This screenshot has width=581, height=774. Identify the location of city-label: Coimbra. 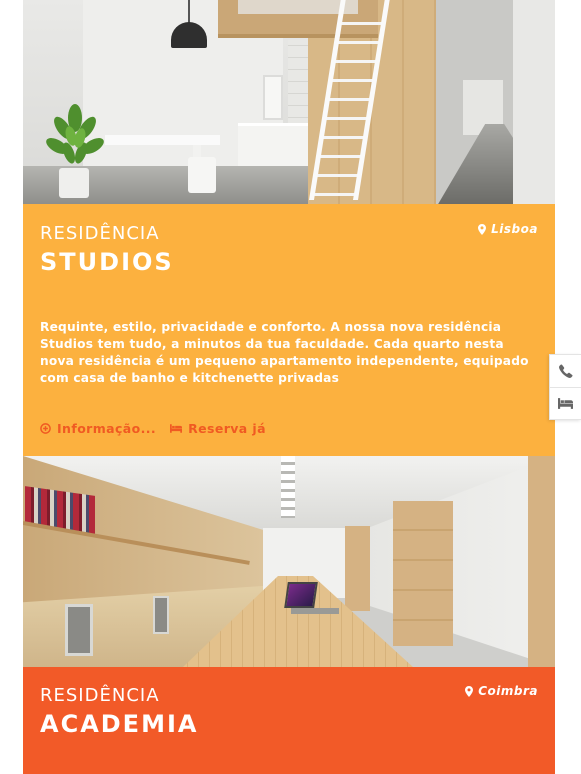
(508, 691).